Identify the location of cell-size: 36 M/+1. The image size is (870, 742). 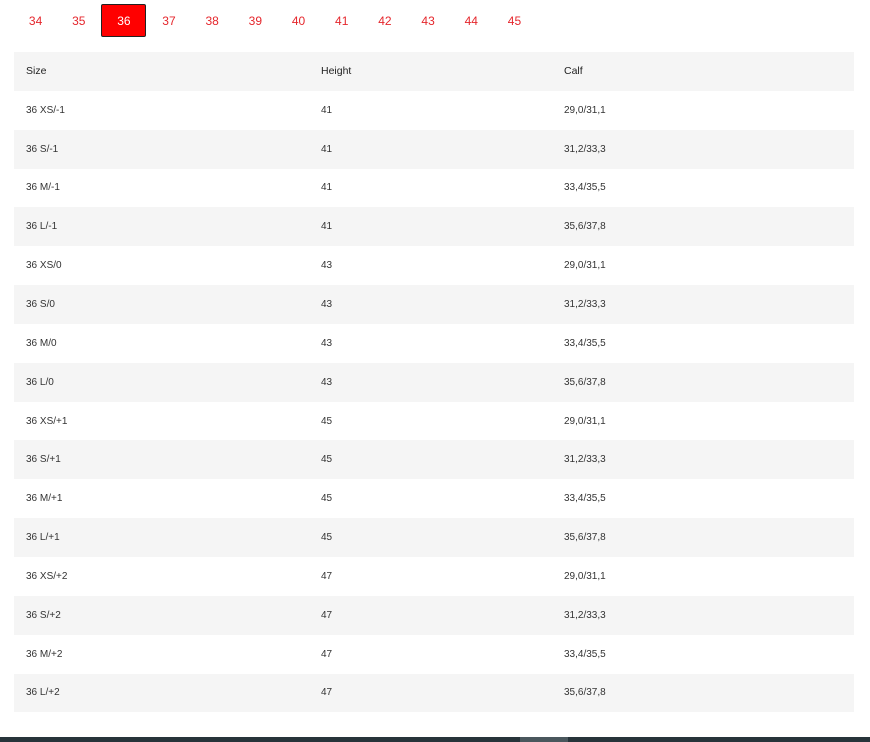
(44, 499).